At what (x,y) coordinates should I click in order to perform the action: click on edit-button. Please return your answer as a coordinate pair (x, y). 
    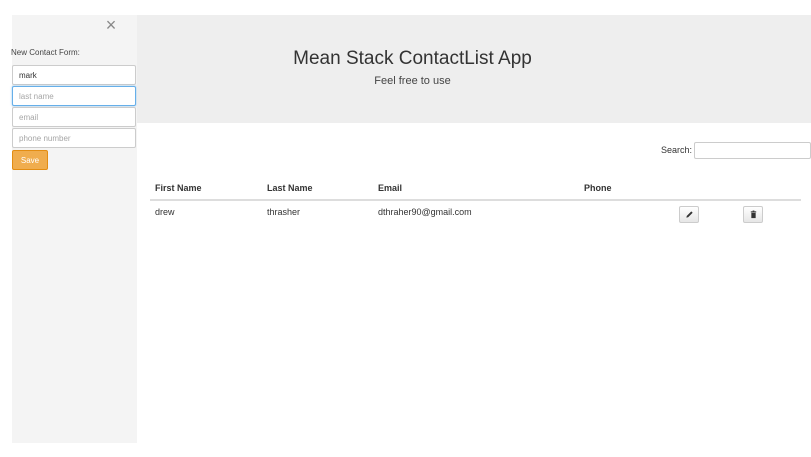
    Looking at the image, I should click on (689, 214).